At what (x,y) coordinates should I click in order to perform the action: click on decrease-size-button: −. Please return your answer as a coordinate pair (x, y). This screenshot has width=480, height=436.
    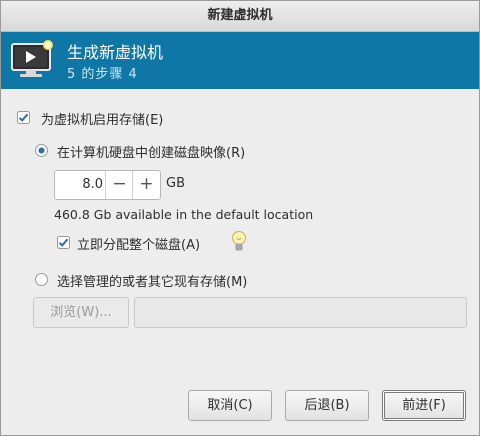
    Looking at the image, I should click on (119, 185).